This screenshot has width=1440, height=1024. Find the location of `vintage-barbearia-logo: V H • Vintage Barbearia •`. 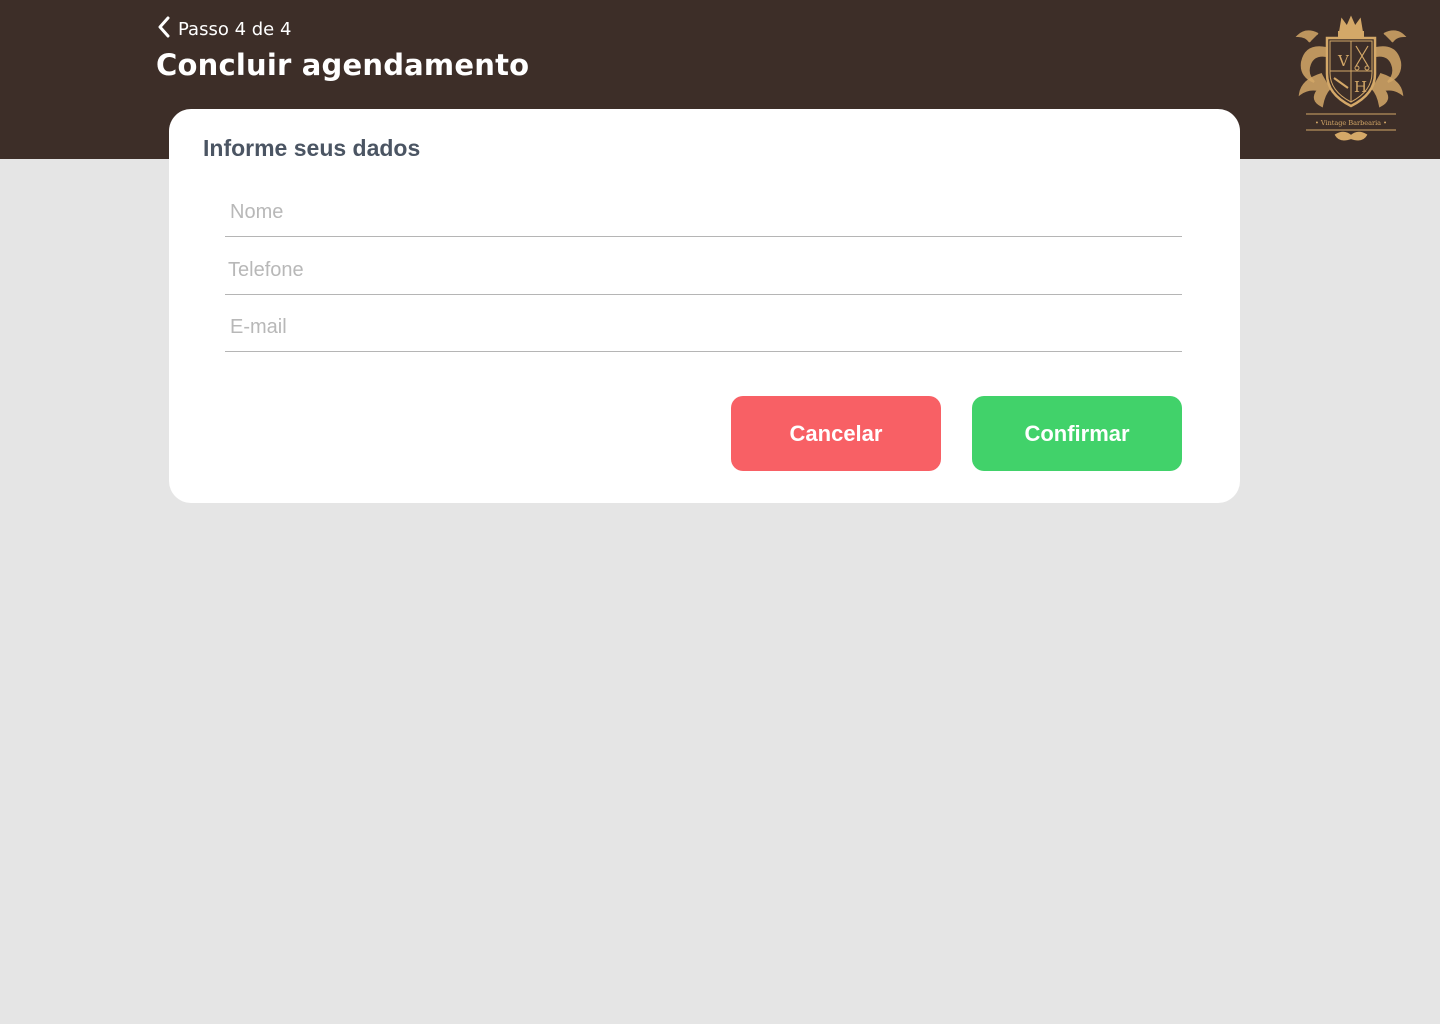

vintage-barbearia-logo: V H • Vintage Barbearia • is located at coordinates (1351, 79).